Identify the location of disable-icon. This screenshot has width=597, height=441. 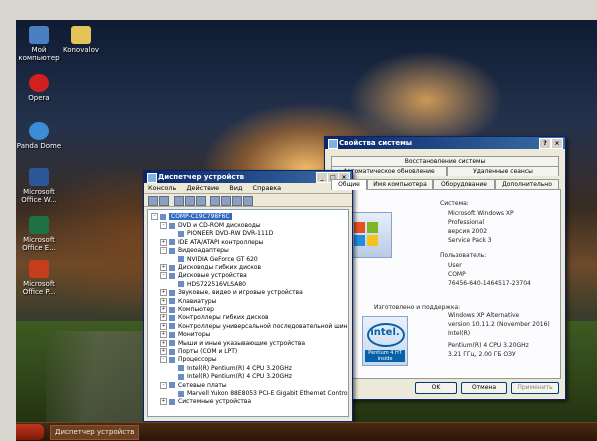
(237, 201).